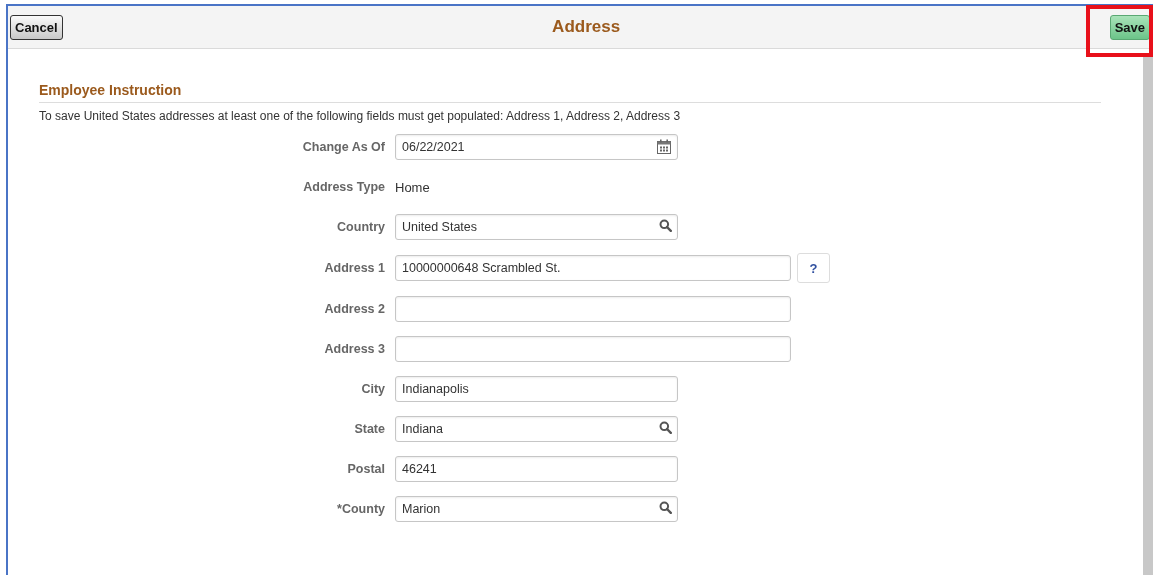 The image size is (1153, 577). Describe the element at coordinates (1148, 316) in the screenshot. I see `scrollbar` at that location.